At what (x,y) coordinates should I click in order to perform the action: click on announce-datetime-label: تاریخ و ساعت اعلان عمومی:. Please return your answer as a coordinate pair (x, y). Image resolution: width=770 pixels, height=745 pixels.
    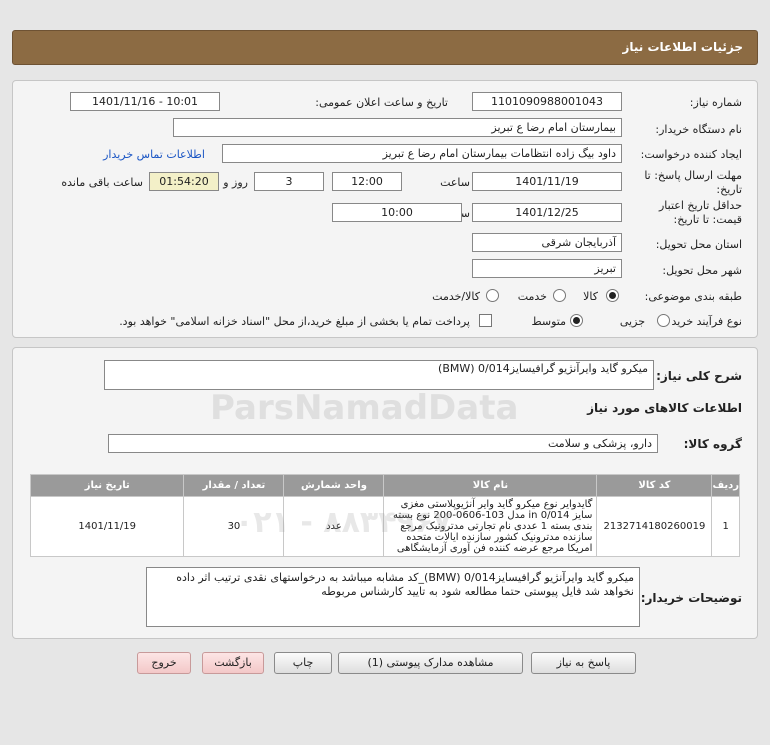
    Looking at the image, I should click on (381, 102).